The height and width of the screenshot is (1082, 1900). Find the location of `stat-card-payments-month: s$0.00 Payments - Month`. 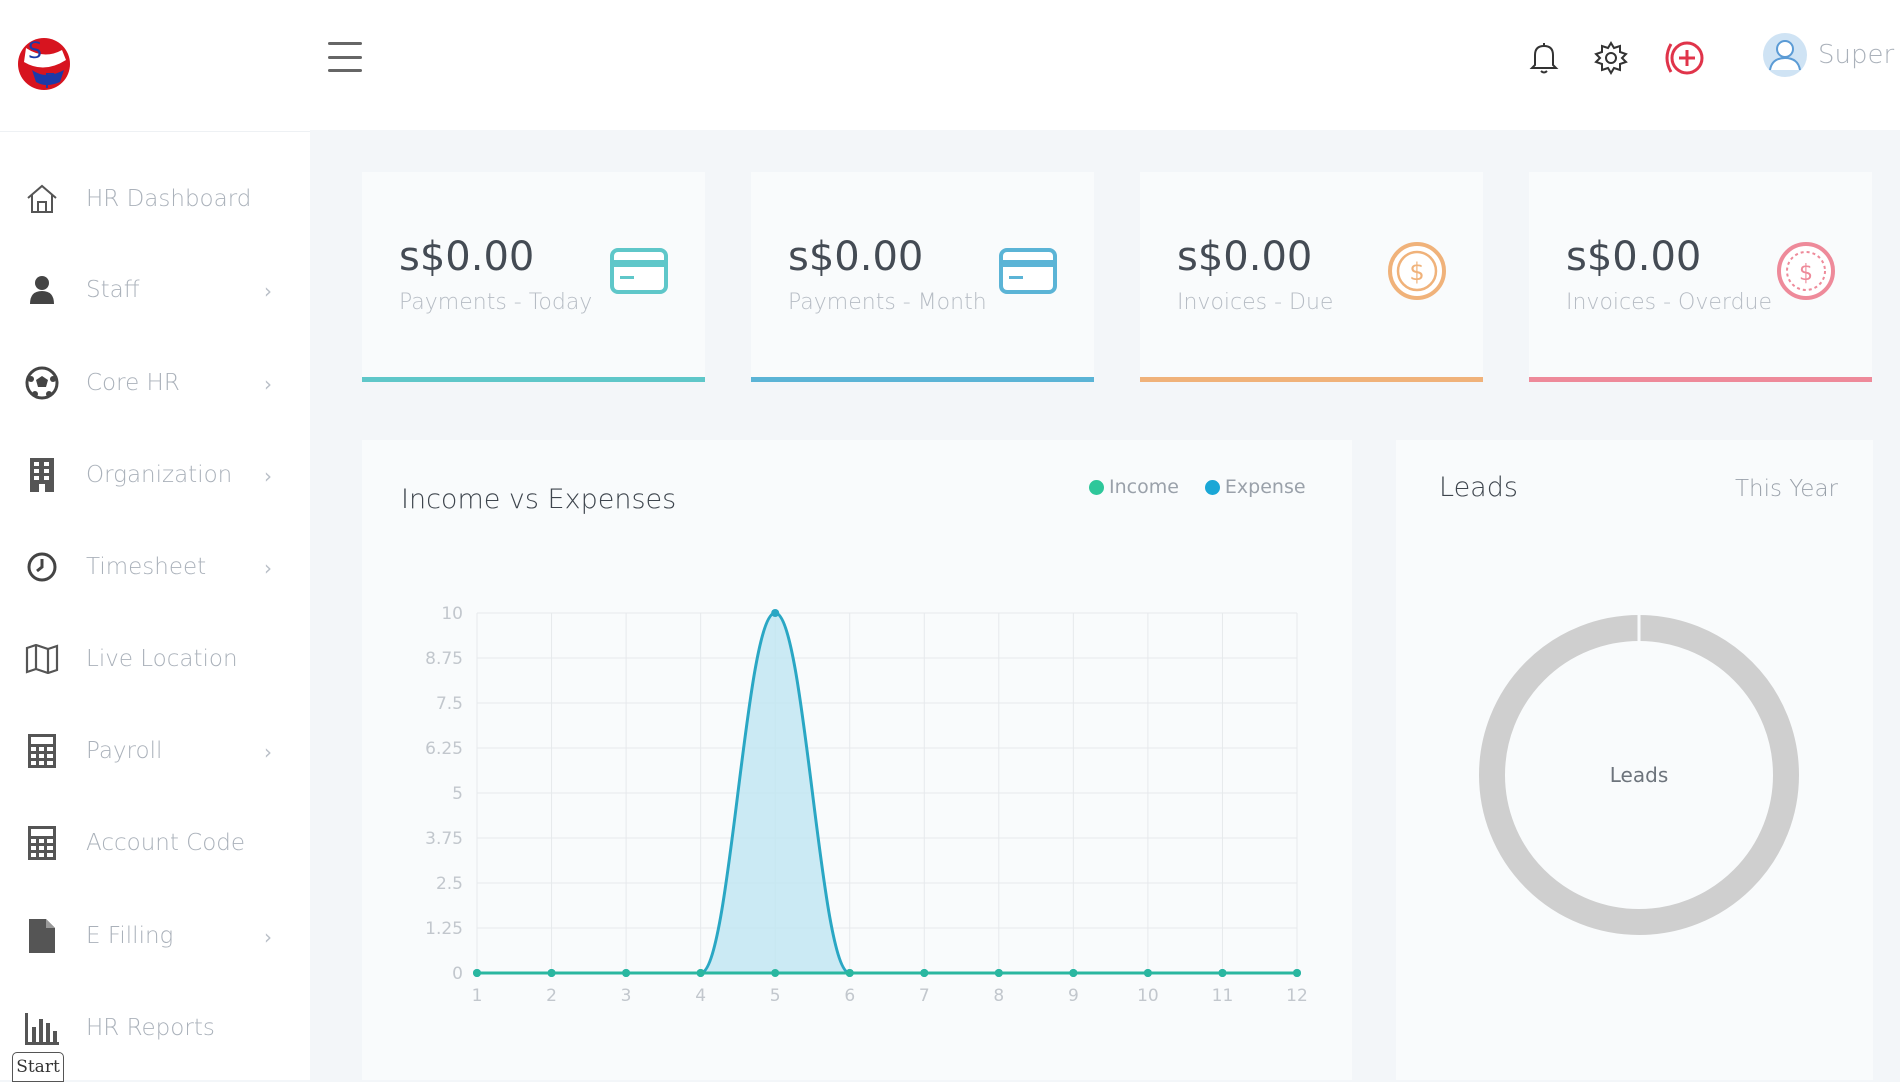

stat-card-payments-month: s$0.00 Payments - Month is located at coordinates (922, 277).